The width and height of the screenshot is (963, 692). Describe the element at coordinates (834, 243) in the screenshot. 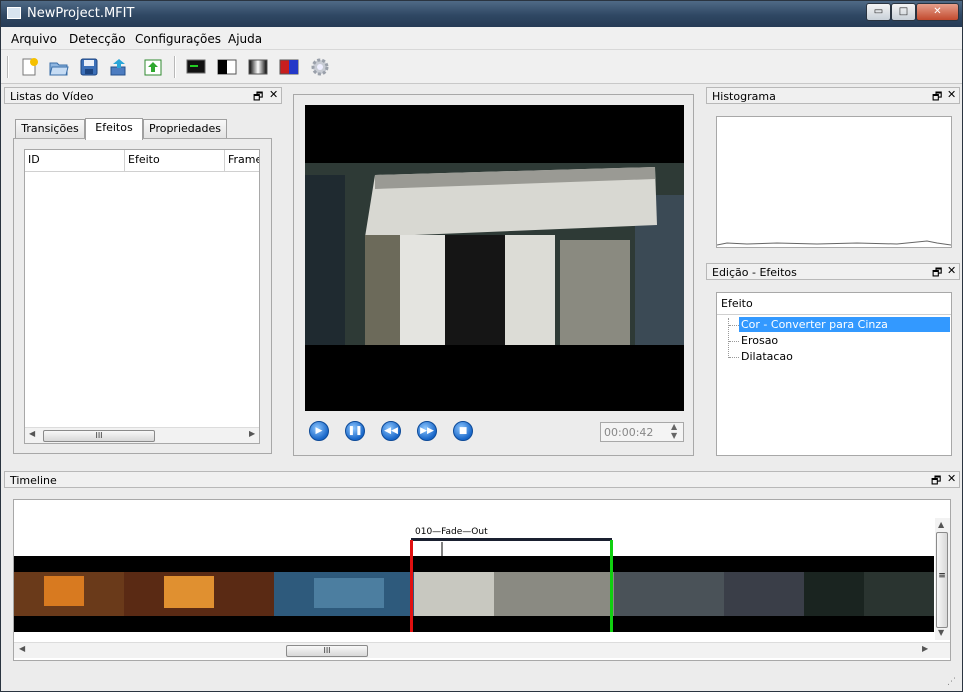

I see `histogram-plot` at that location.